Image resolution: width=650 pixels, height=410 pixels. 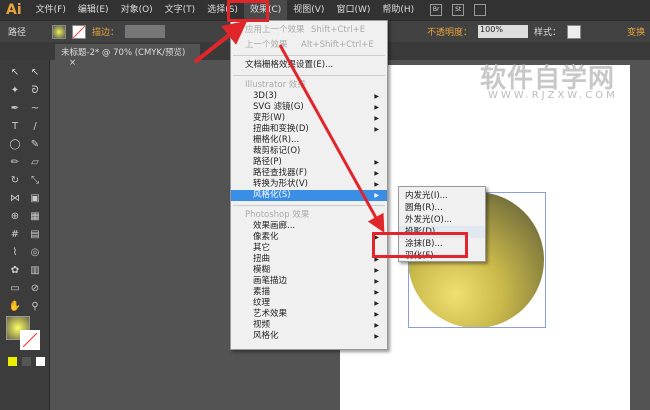 I want to click on arrow-to-effect-menu, so click(x=220, y=42).